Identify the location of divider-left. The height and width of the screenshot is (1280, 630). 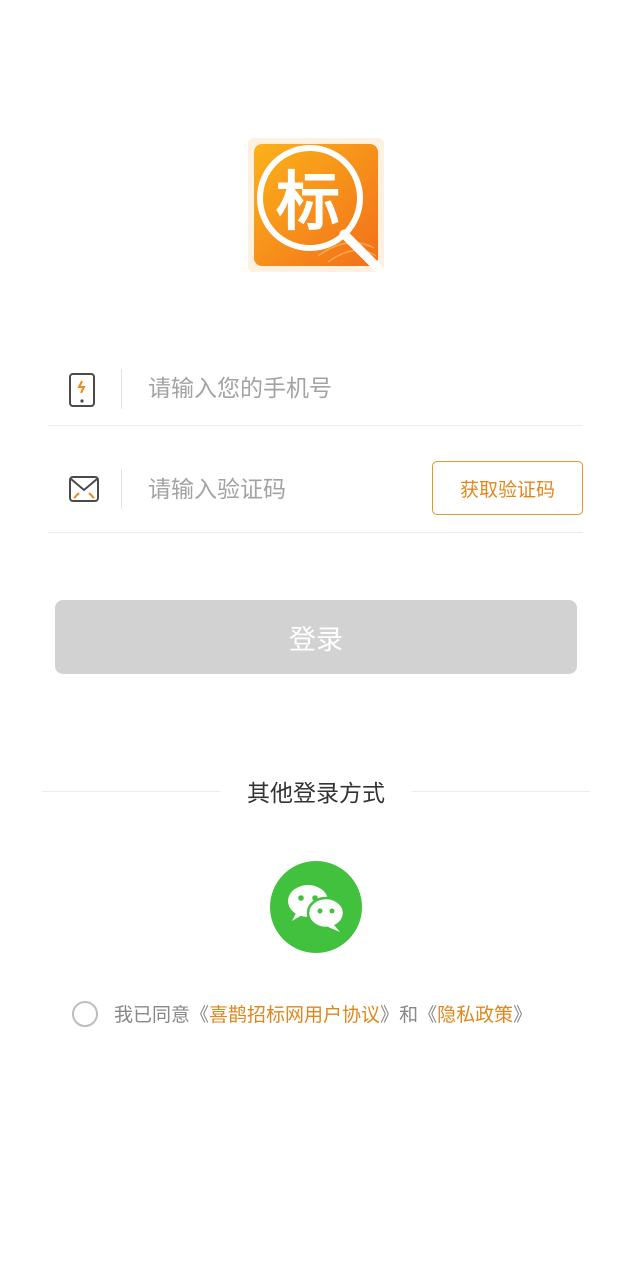
(131, 791).